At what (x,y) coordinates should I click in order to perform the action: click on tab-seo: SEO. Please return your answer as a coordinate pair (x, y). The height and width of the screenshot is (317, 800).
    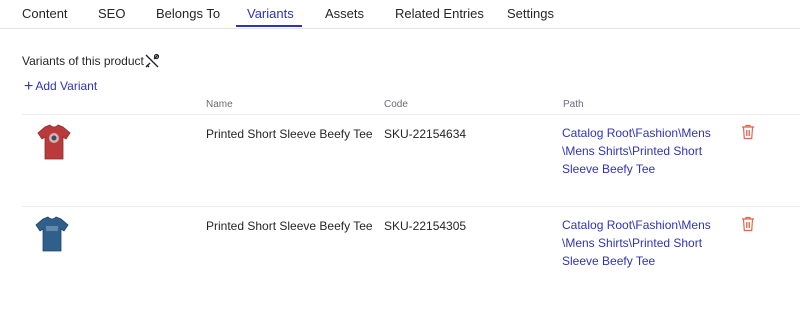
    Looking at the image, I should click on (111, 13).